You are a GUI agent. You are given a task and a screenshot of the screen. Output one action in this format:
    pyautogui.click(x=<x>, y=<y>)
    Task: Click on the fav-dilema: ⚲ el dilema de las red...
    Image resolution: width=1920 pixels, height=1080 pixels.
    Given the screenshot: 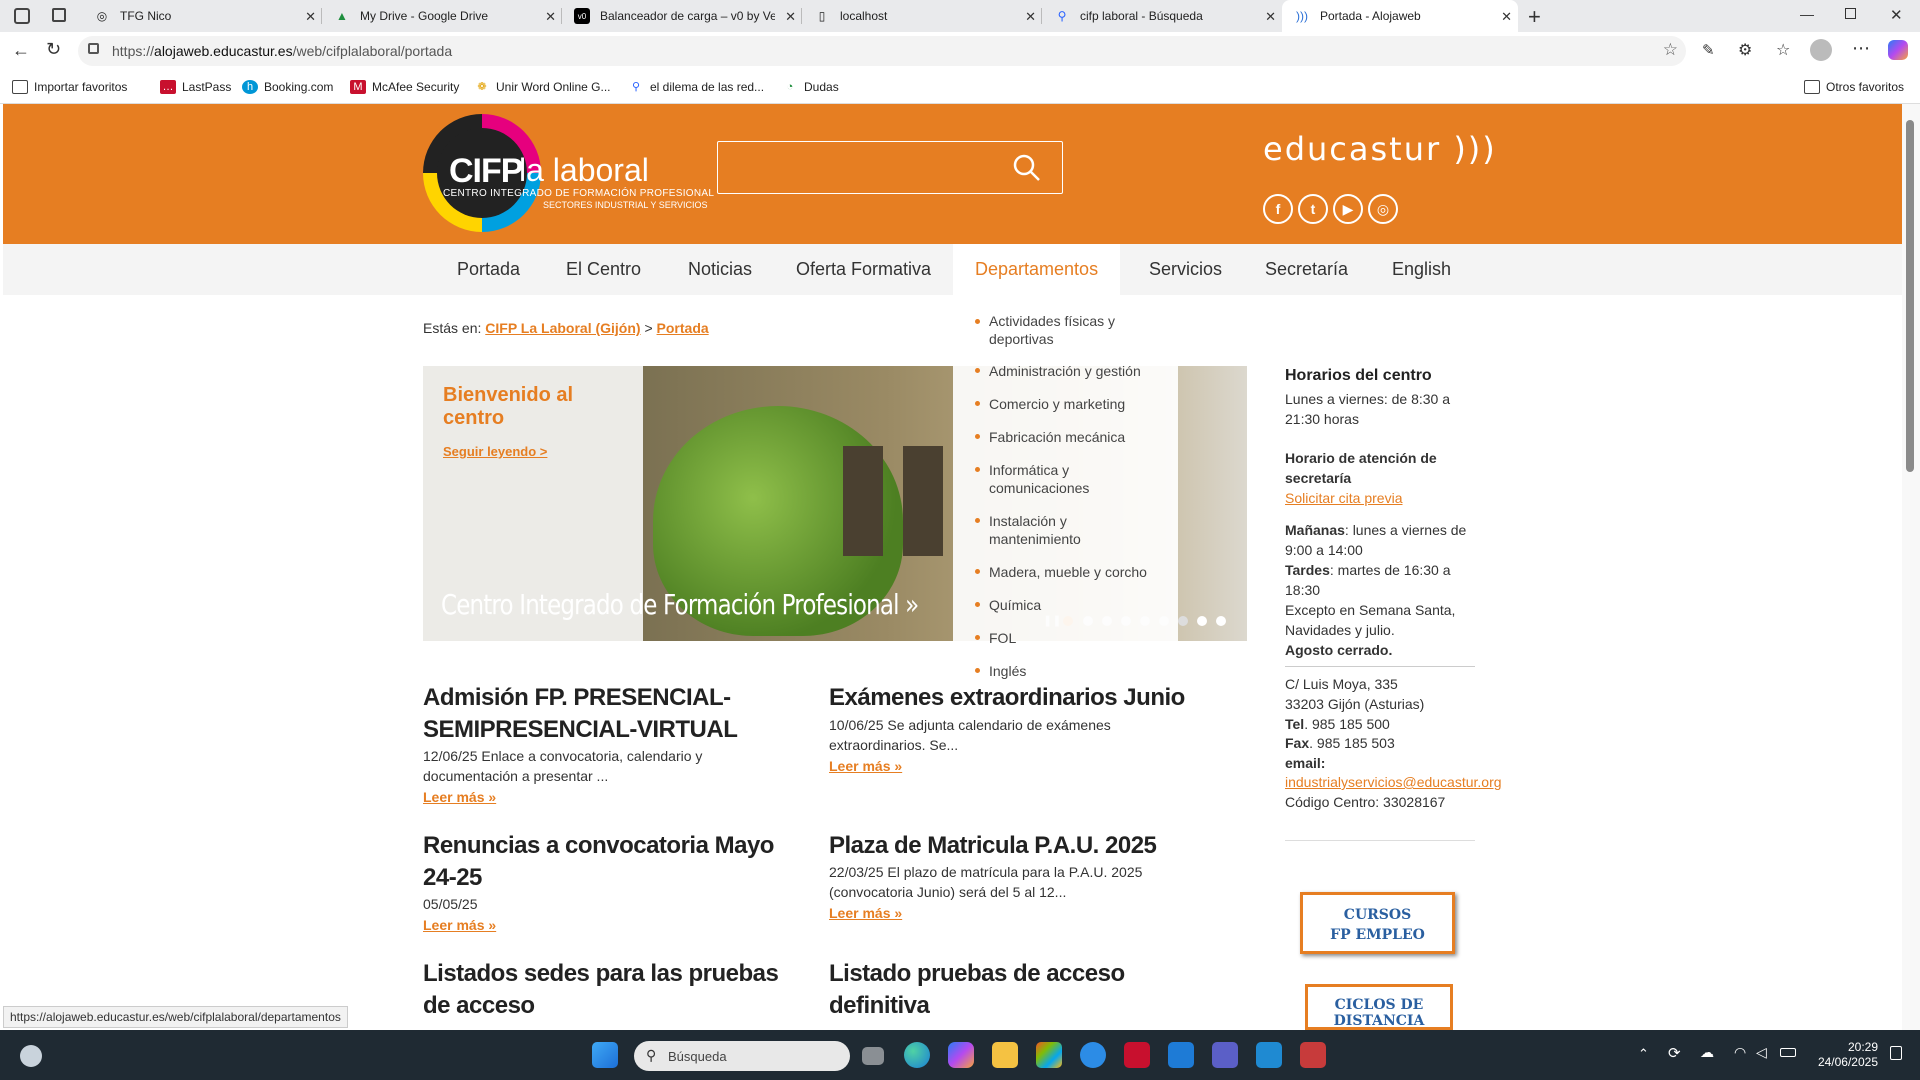 What is the action you would take?
    pyautogui.click(x=696, y=87)
    